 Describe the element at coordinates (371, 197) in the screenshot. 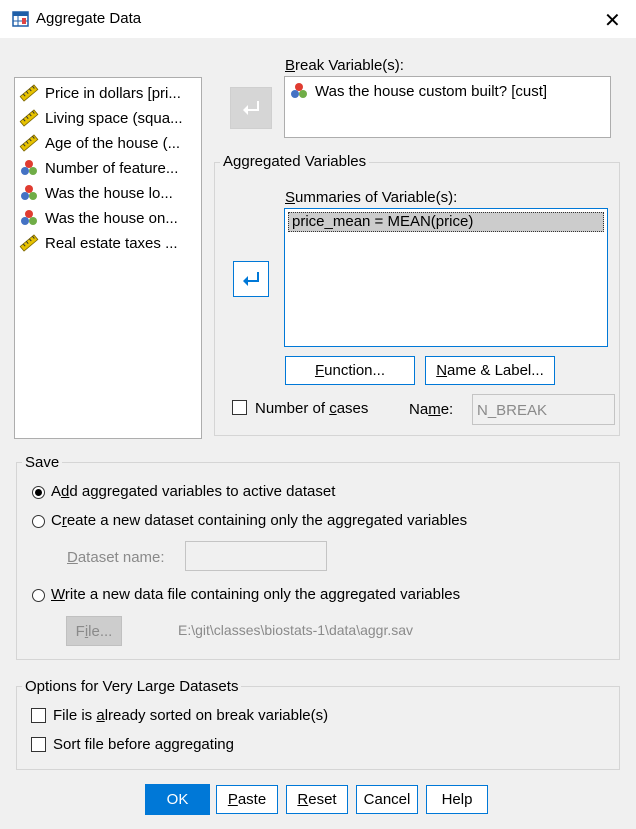

I see `summaries-label: Summaries of Variable(s):` at that location.